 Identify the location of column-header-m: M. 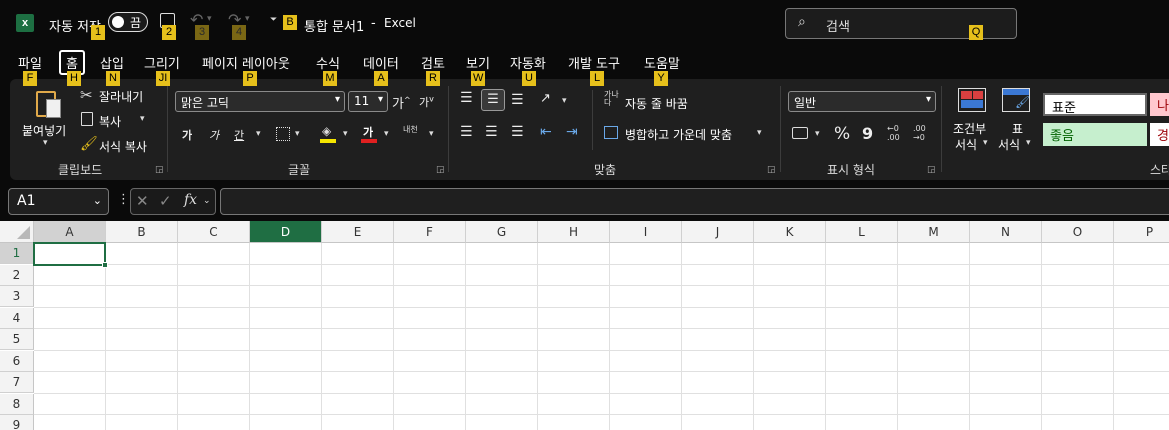
(934, 232).